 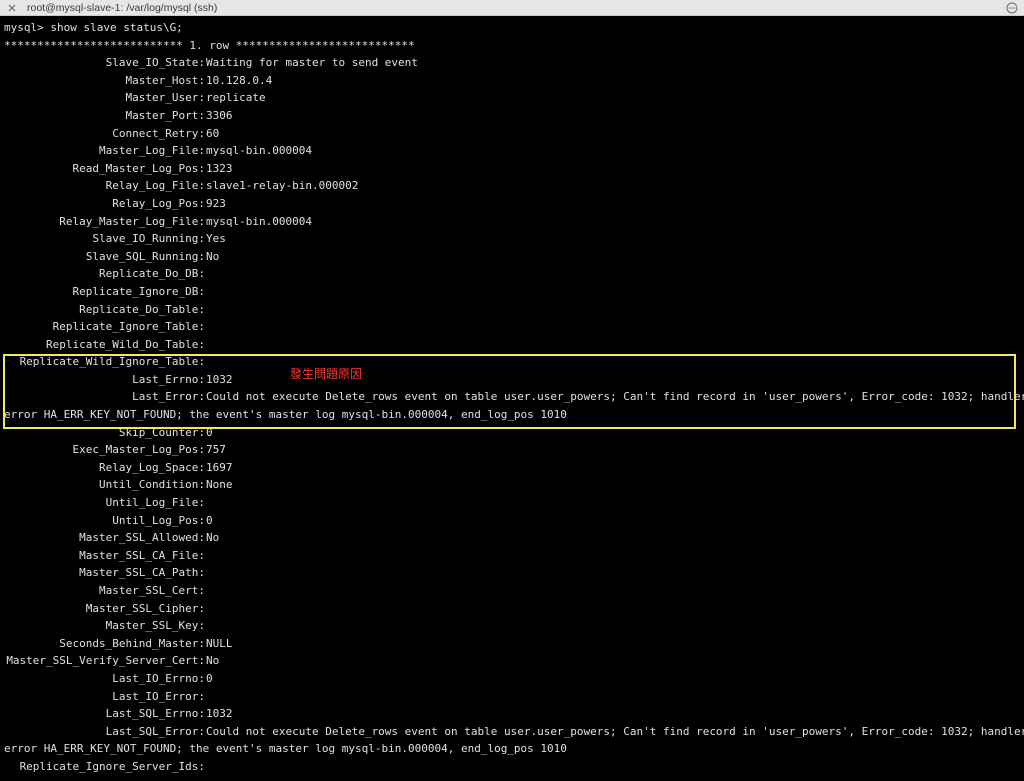 I want to click on status-field-row: Relay_Master_Log_File: mysql-bin.000004, so click(x=514, y=222).